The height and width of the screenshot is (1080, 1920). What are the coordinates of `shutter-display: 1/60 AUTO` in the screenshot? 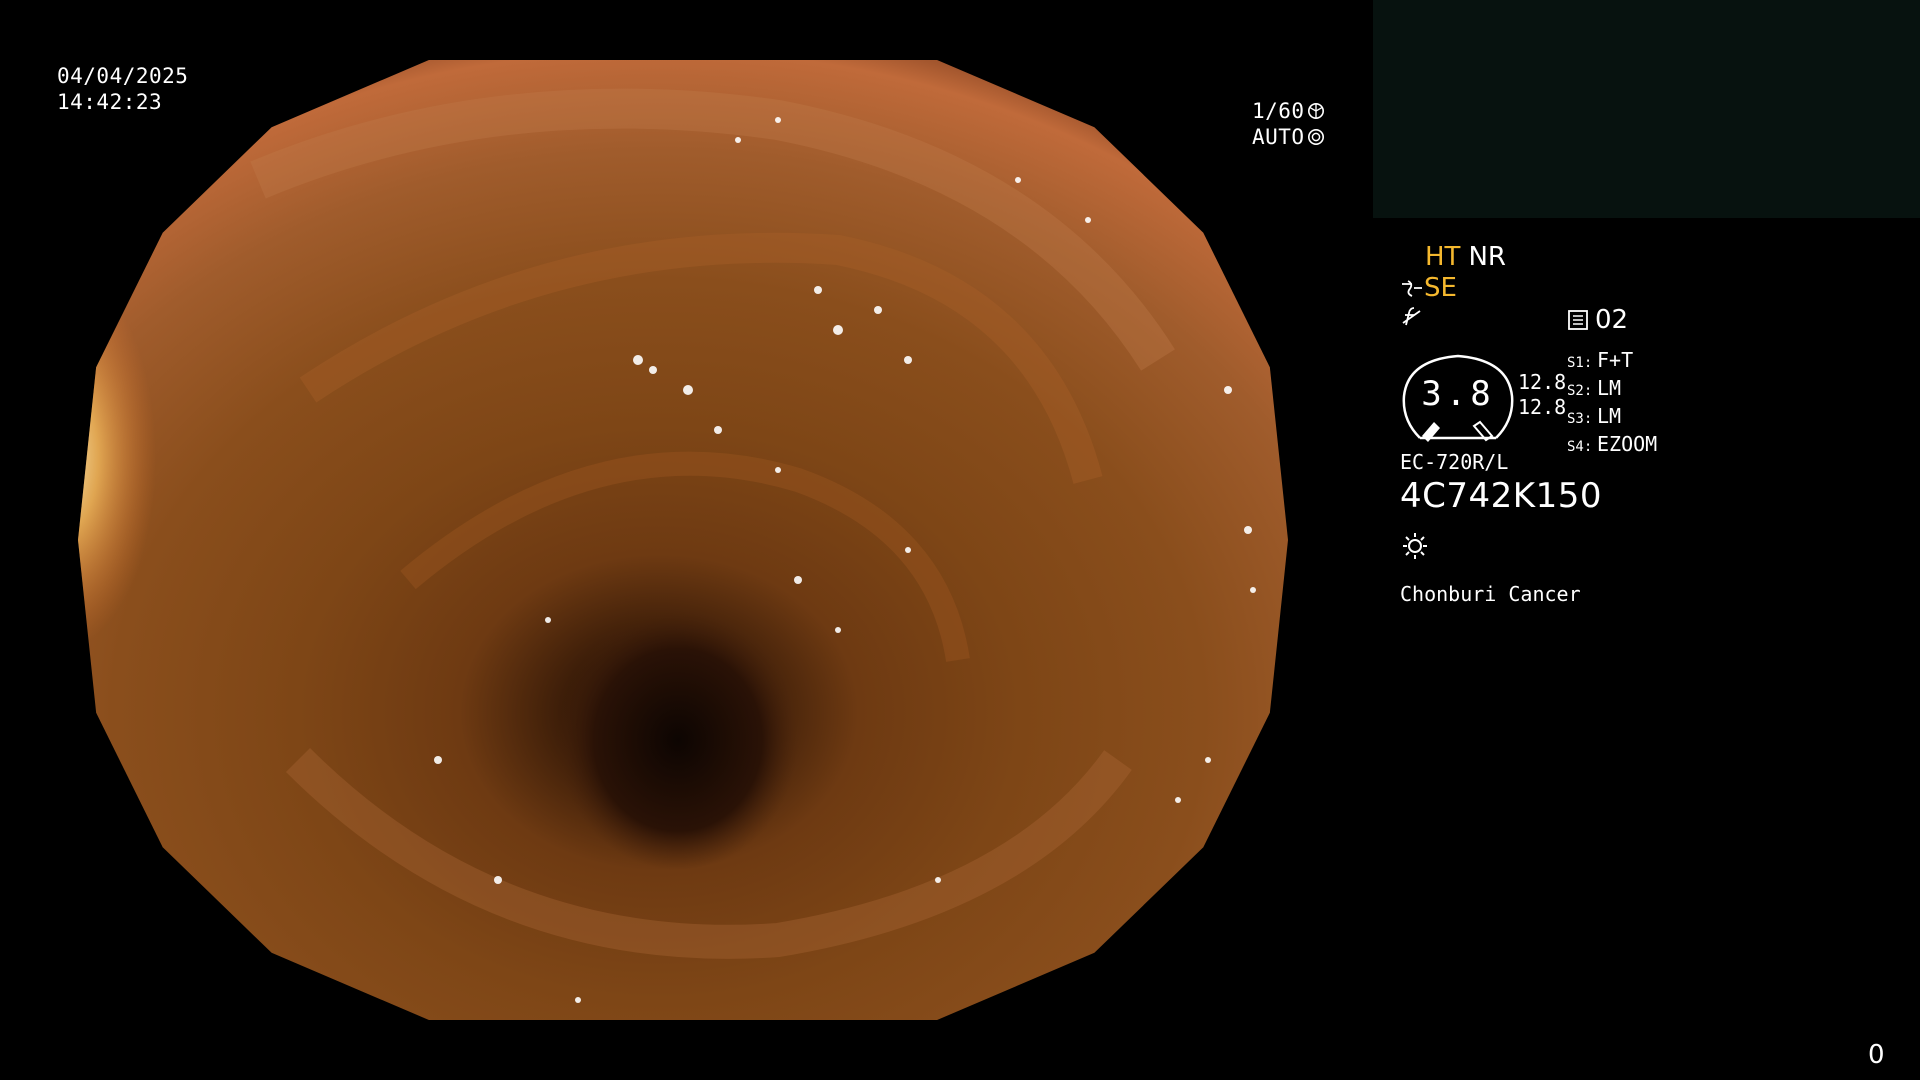 It's located at (1288, 124).